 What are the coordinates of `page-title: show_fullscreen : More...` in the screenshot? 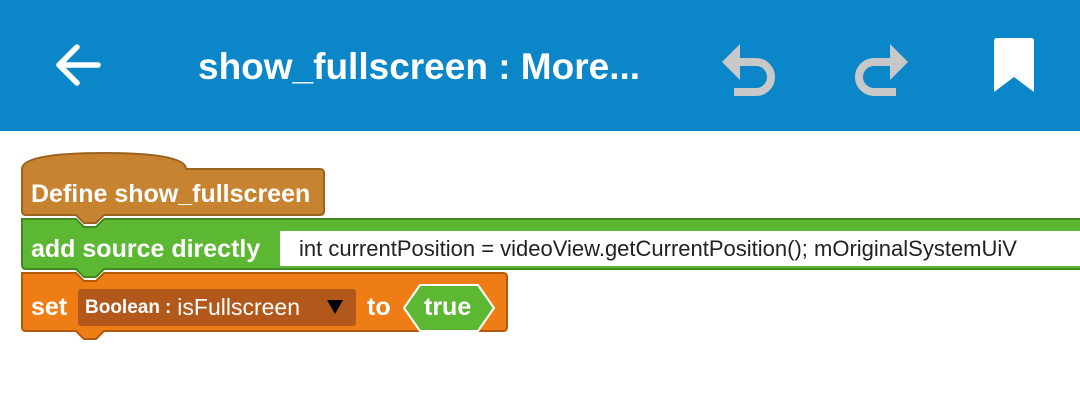 It's located at (419, 66).